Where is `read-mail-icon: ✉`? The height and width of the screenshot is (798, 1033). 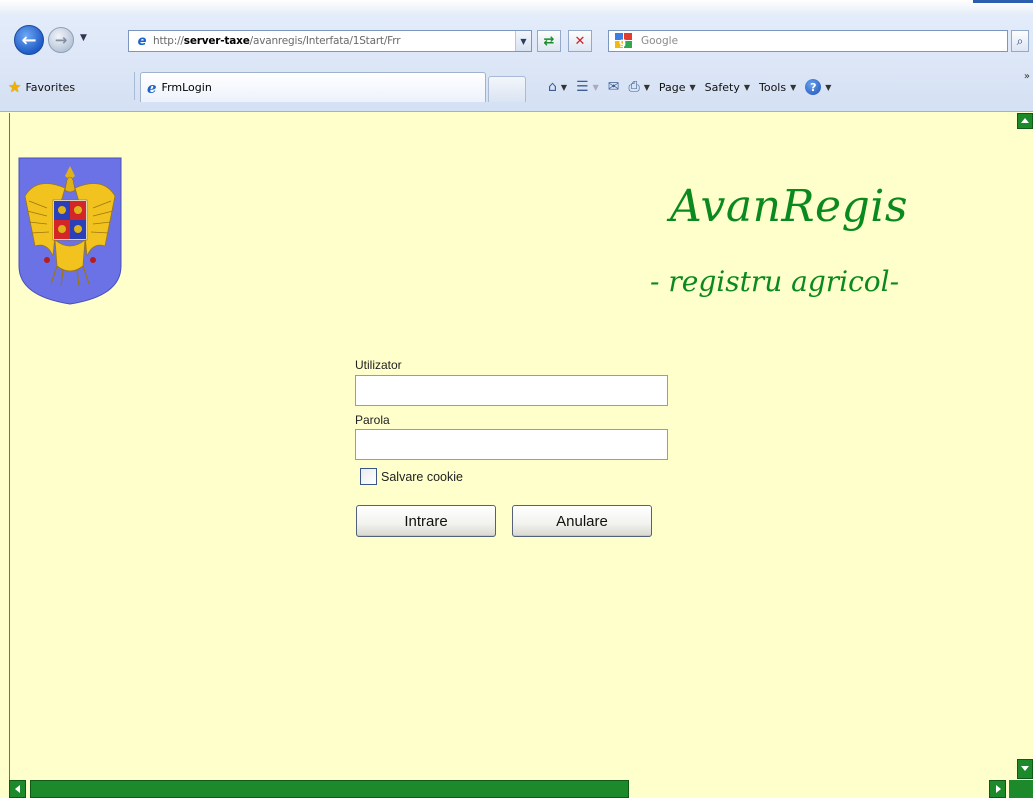
read-mail-icon: ✉ is located at coordinates (613, 87).